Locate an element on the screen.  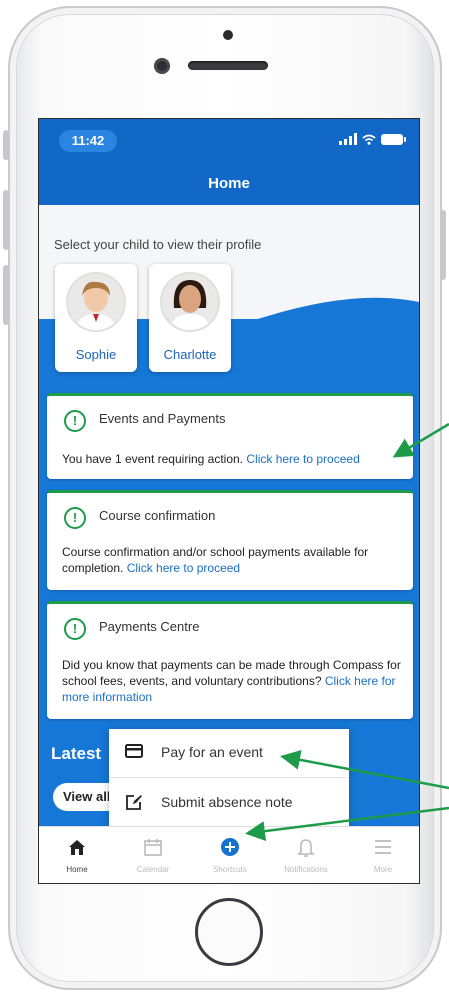
arrow-to-proceed-link is located at coordinates (420, 440).